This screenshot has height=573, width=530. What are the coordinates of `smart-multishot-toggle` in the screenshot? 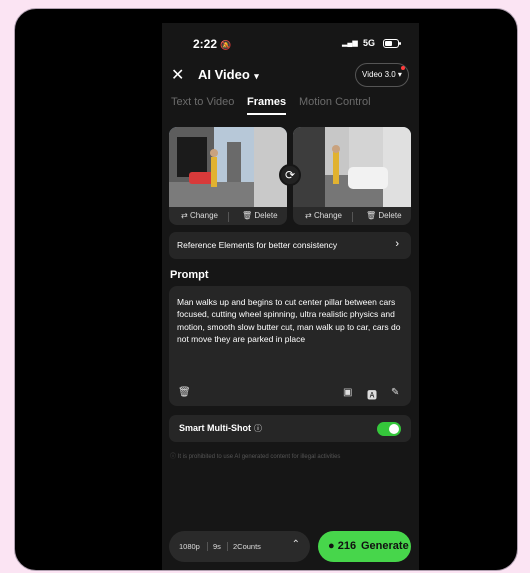 It's located at (389, 429).